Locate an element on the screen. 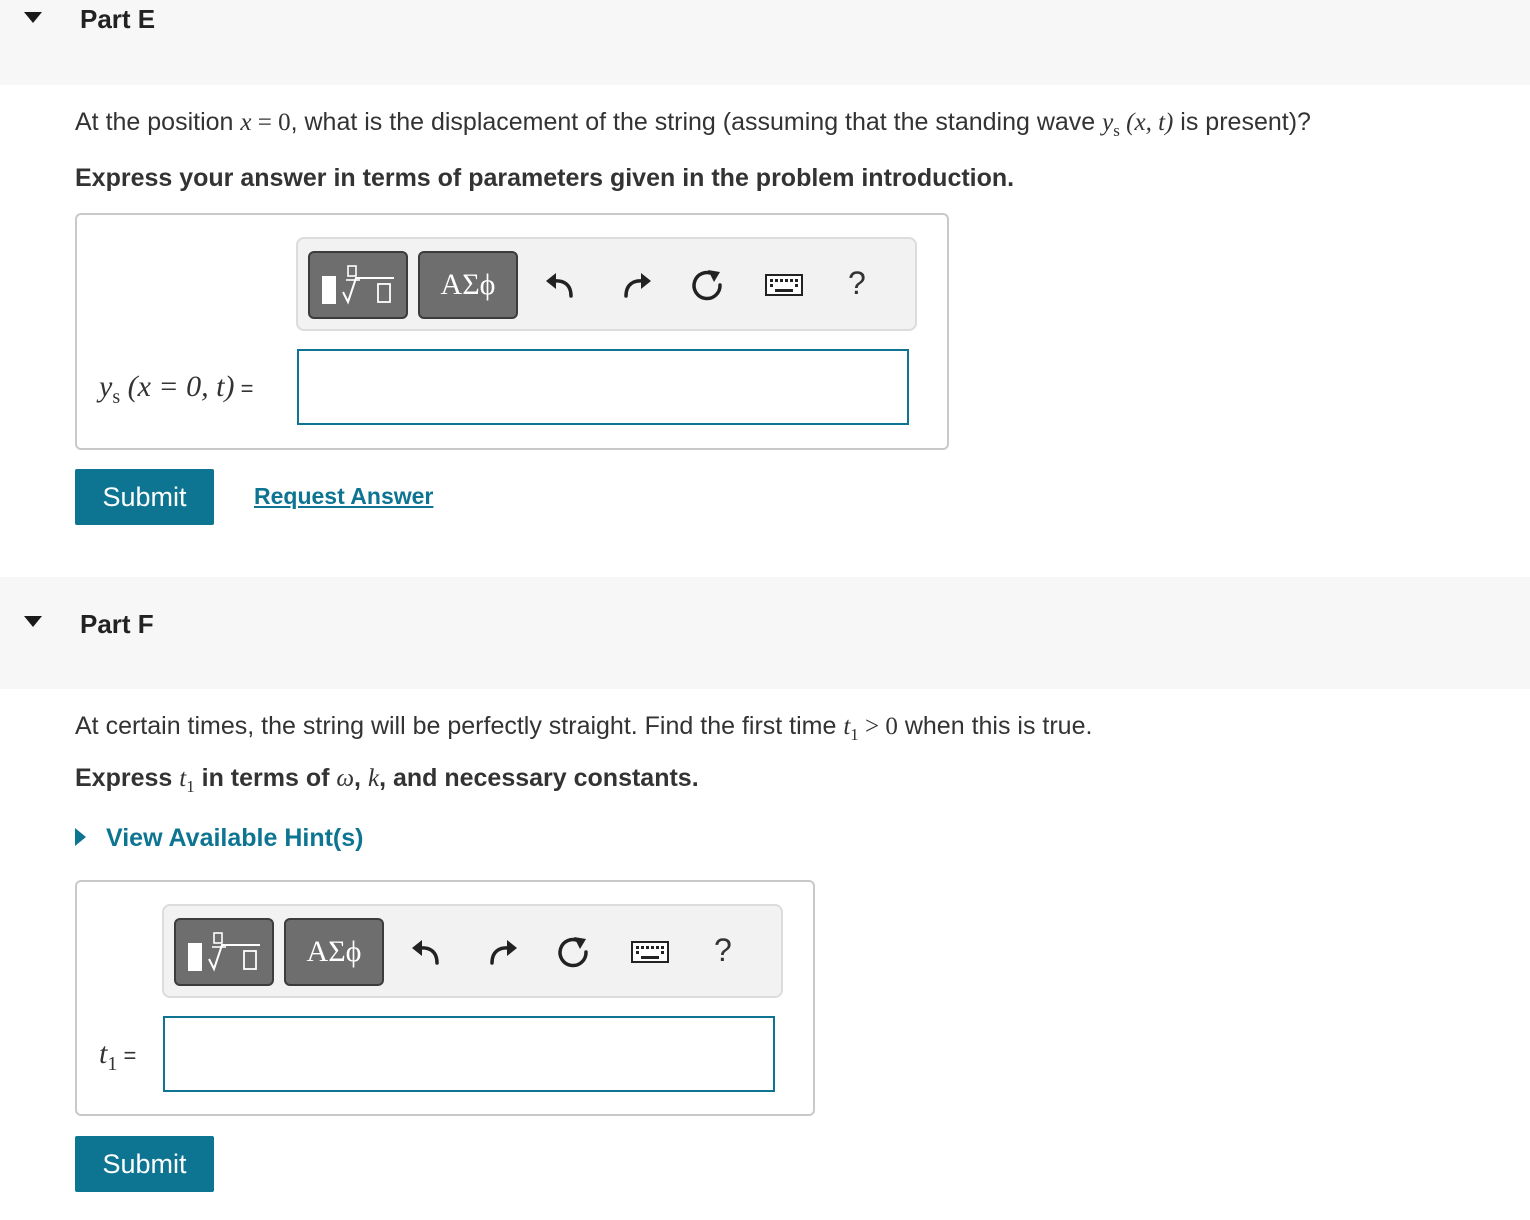 This screenshot has height=1220, width=1530. part-e-equation-label: ys (x = 0, t) = is located at coordinates (176, 389).